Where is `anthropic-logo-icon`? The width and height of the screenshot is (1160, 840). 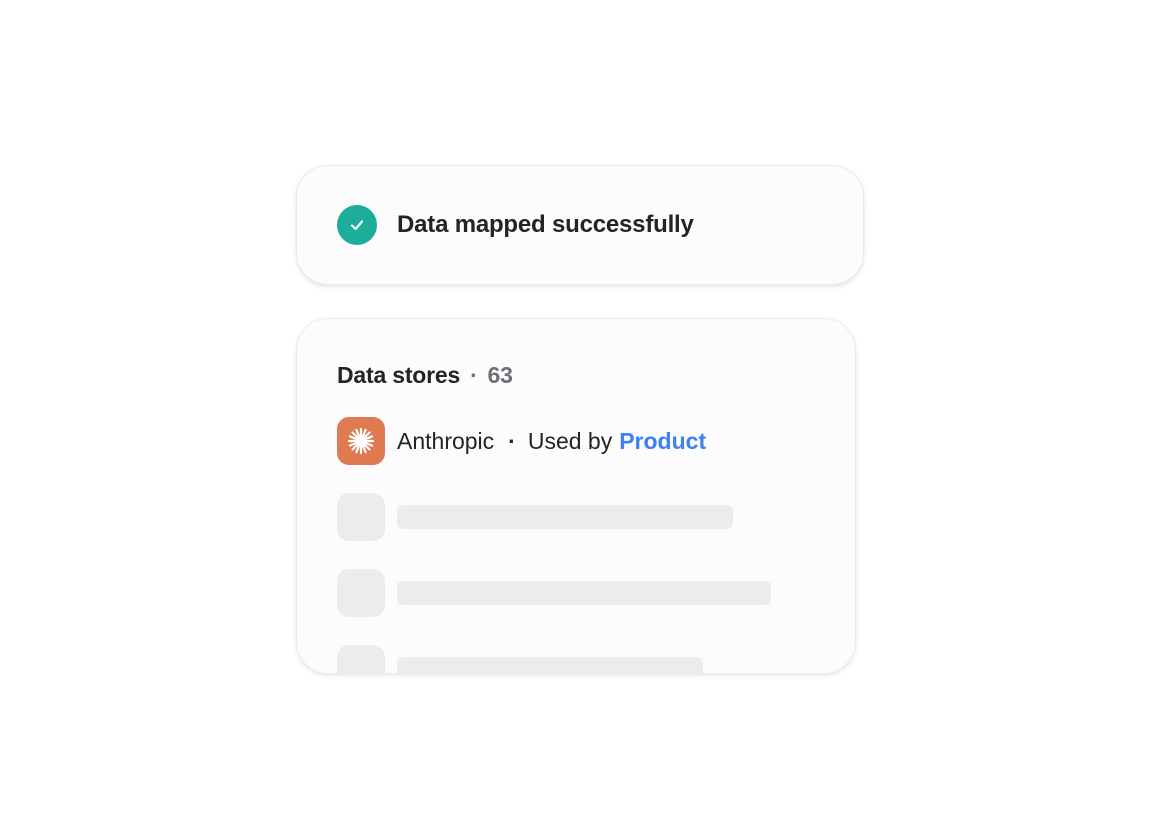 anthropic-logo-icon is located at coordinates (361, 441).